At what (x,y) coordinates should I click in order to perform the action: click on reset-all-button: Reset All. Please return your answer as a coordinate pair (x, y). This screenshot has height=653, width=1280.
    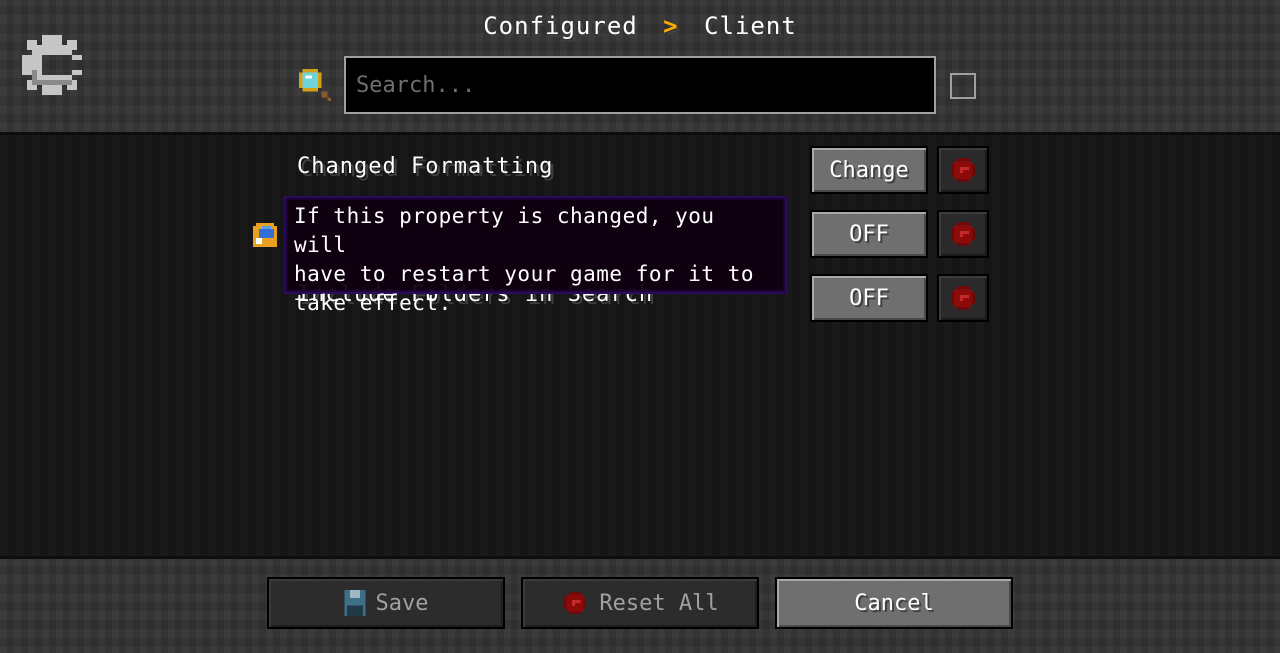
    Looking at the image, I should click on (640, 603).